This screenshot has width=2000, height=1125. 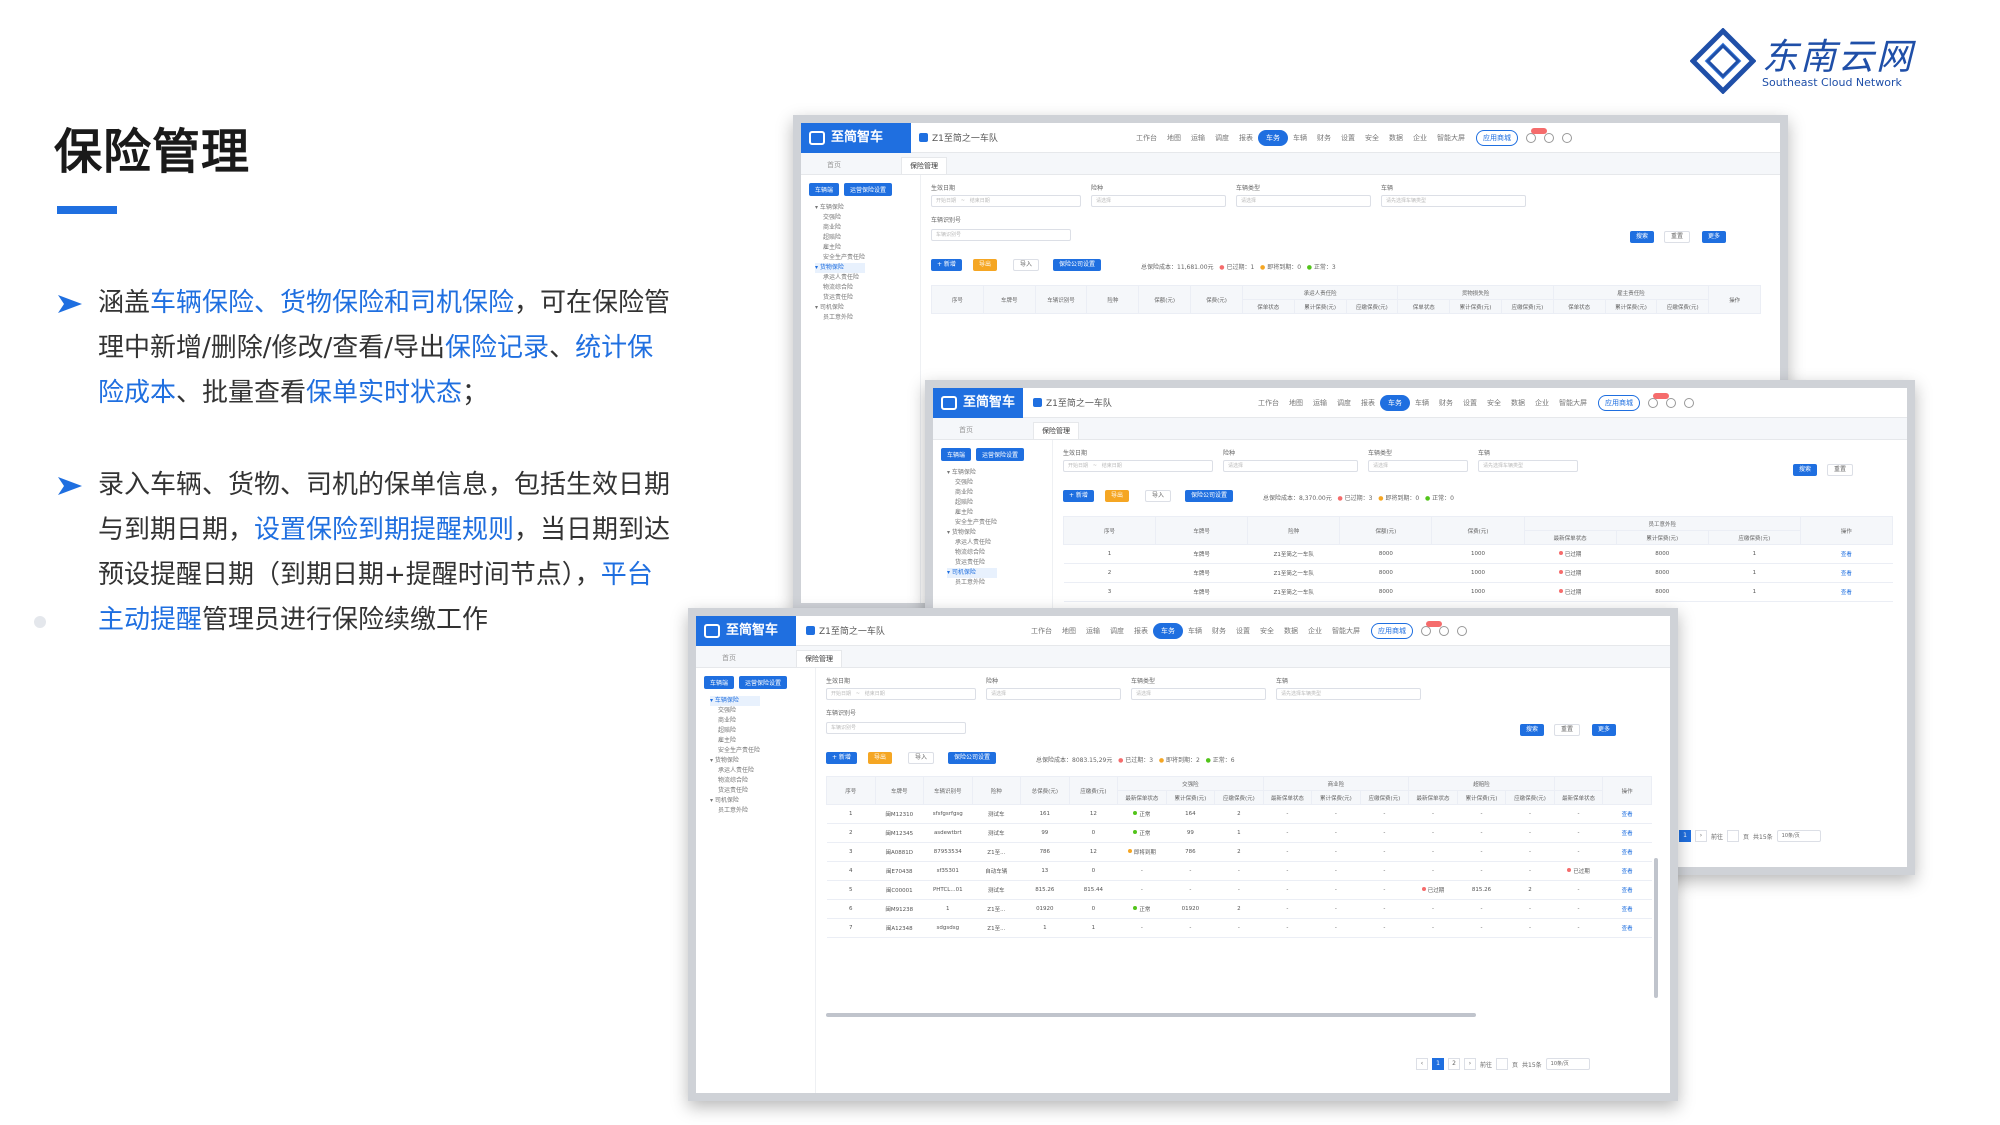 I want to click on import-button: 导入, so click(x=1158, y=496).